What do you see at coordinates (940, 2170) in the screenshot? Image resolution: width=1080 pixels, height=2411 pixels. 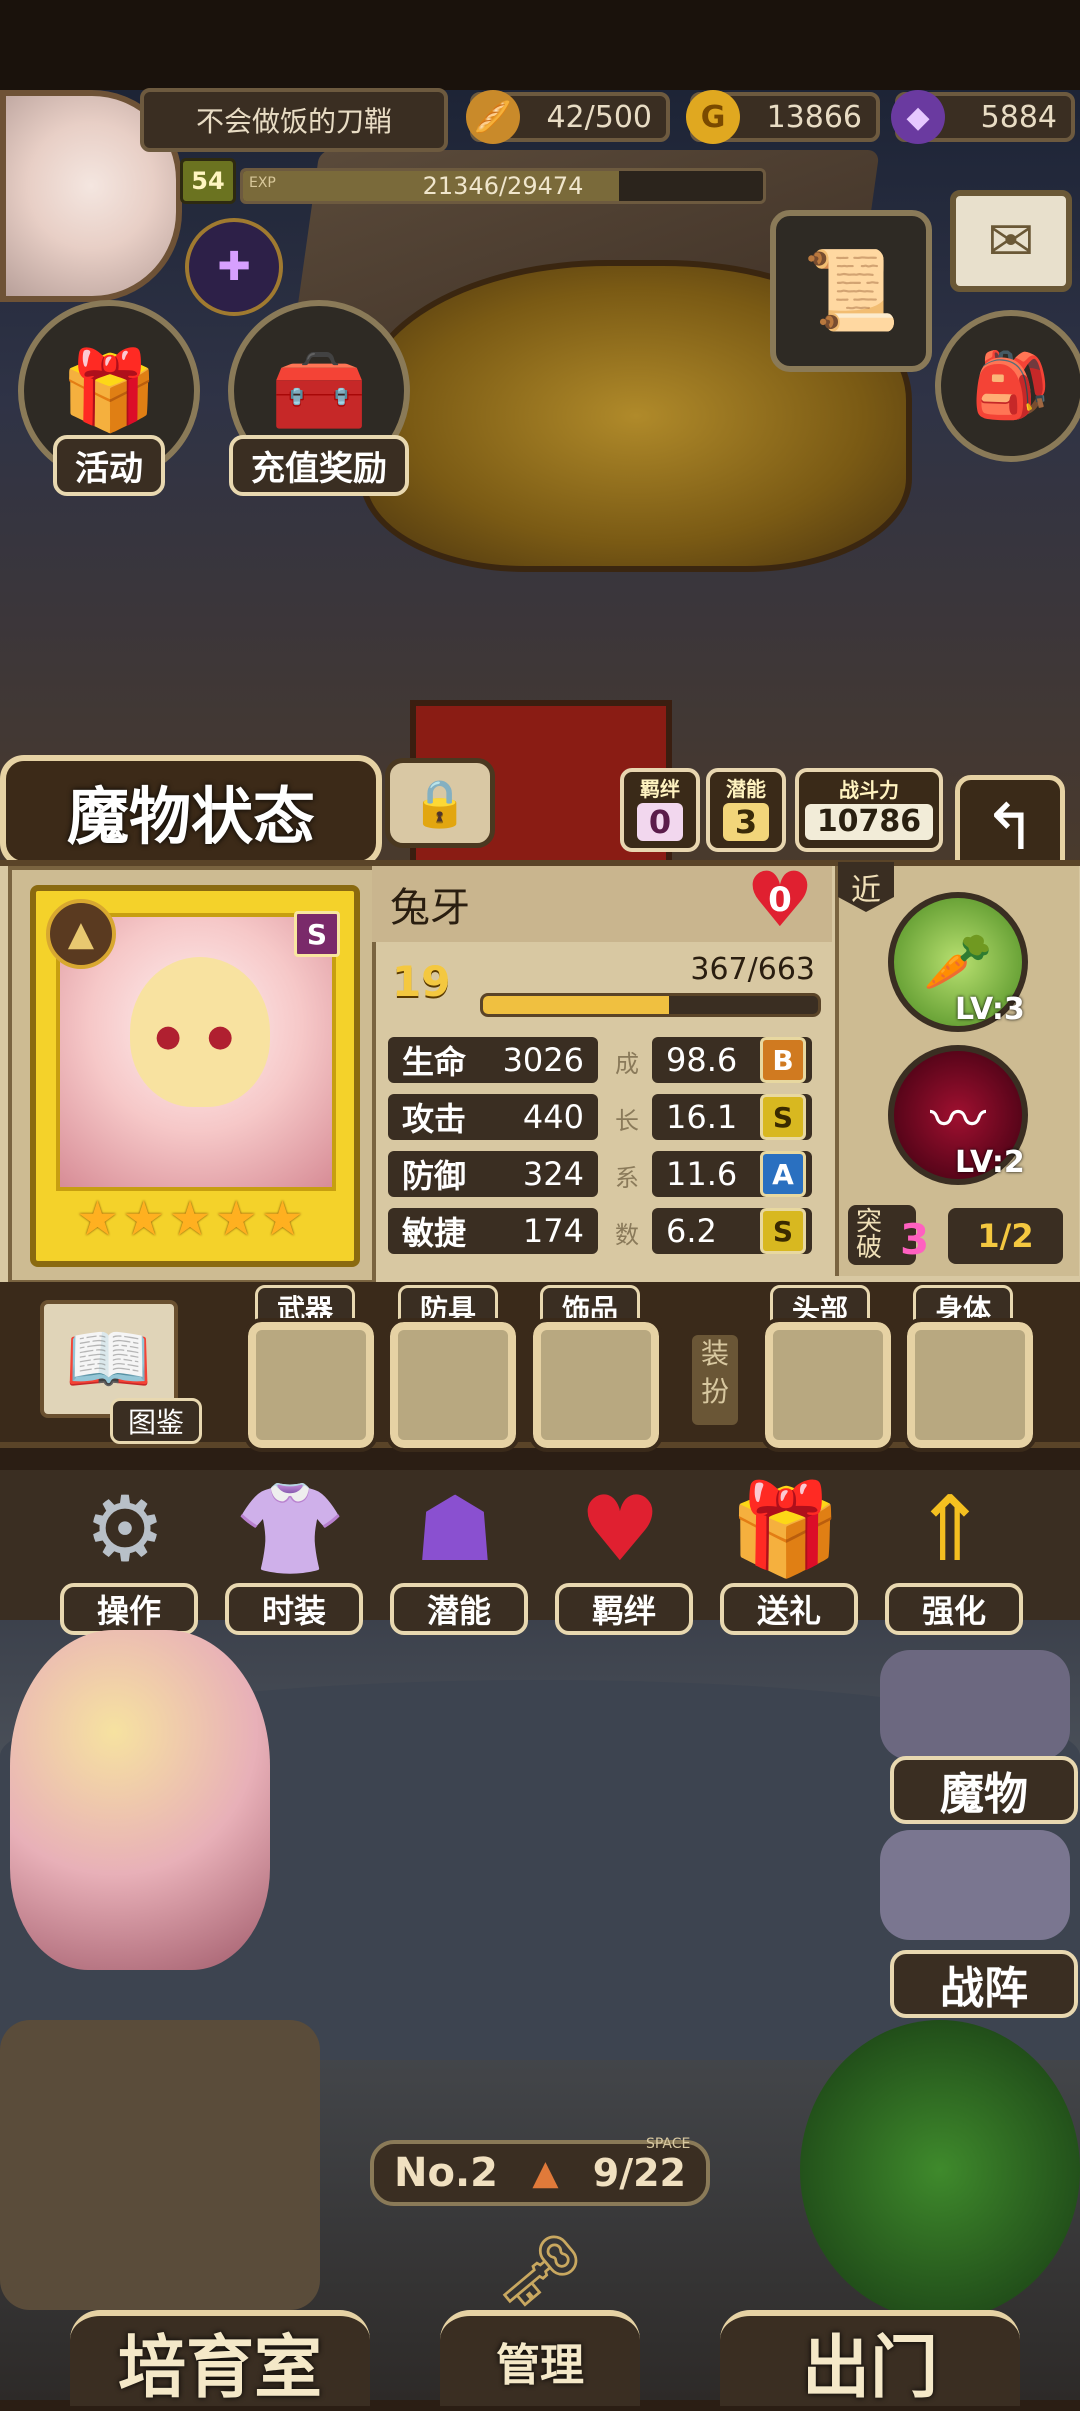 I see `tree-art` at bounding box center [940, 2170].